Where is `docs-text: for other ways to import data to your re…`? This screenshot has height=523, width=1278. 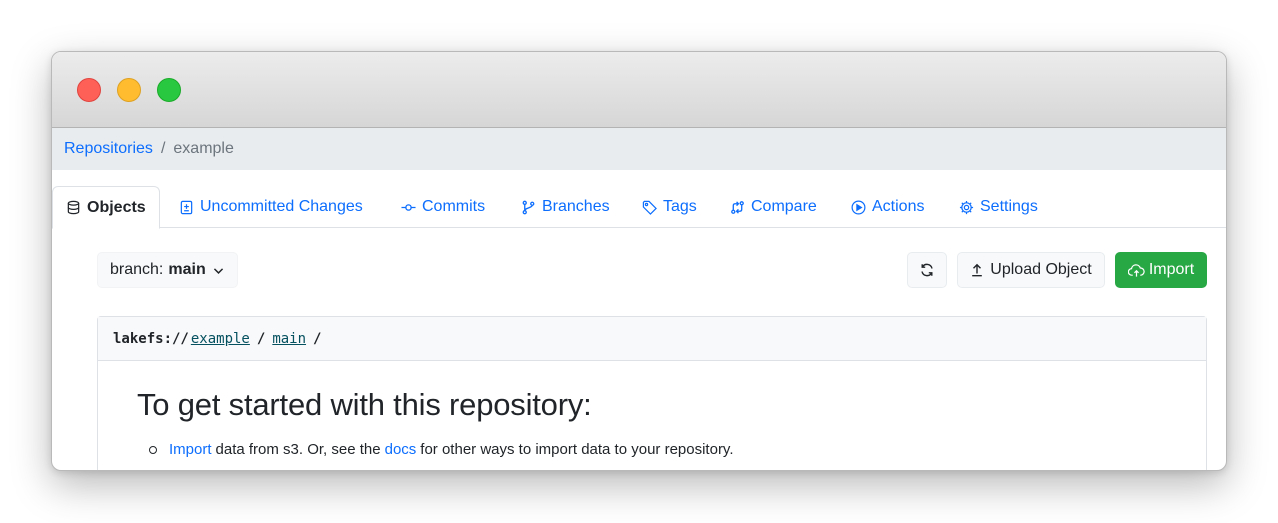 docs-text: for other ways to import data to your re… is located at coordinates (577, 449).